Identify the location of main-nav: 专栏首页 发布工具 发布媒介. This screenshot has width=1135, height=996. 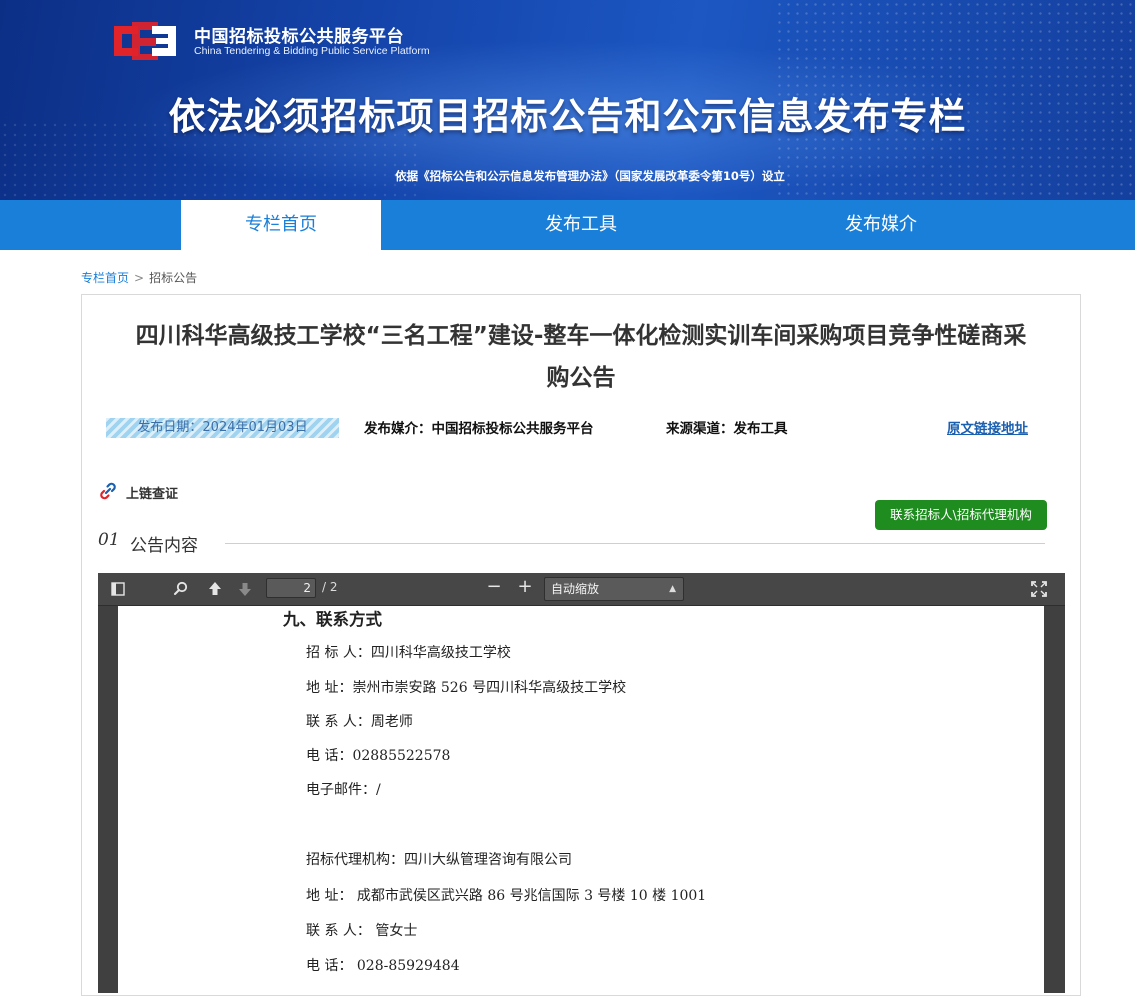
(567, 225).